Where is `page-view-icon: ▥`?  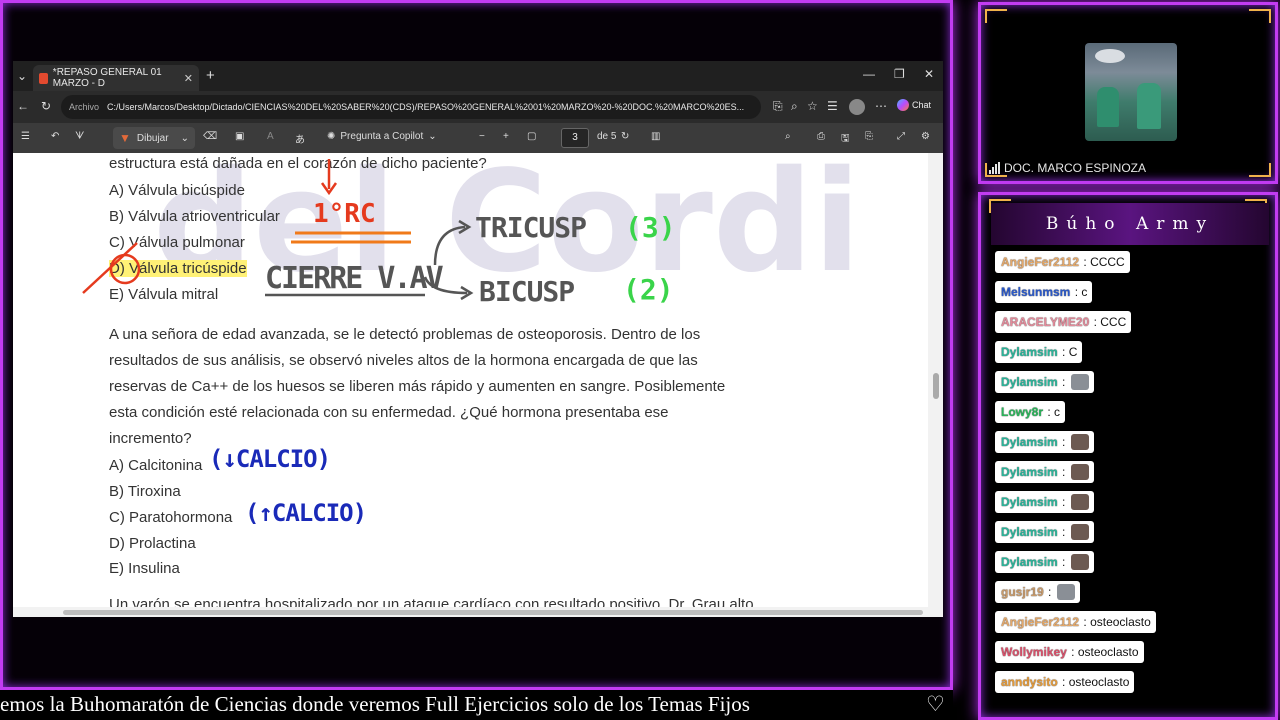
page-view-icon: ▥ is located at coordinates (655, 136).